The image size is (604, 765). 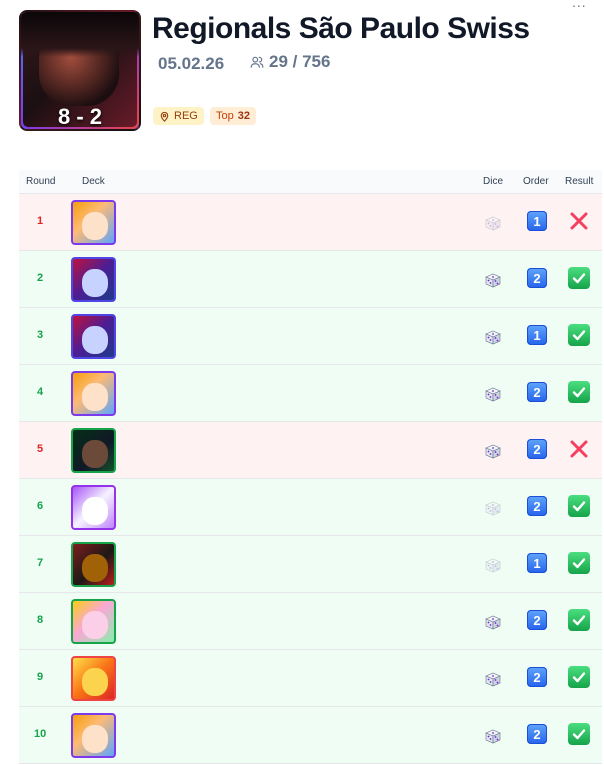 I want to click on page-title: Regionals São Paulo Swiss, so click(x=341, y=28).